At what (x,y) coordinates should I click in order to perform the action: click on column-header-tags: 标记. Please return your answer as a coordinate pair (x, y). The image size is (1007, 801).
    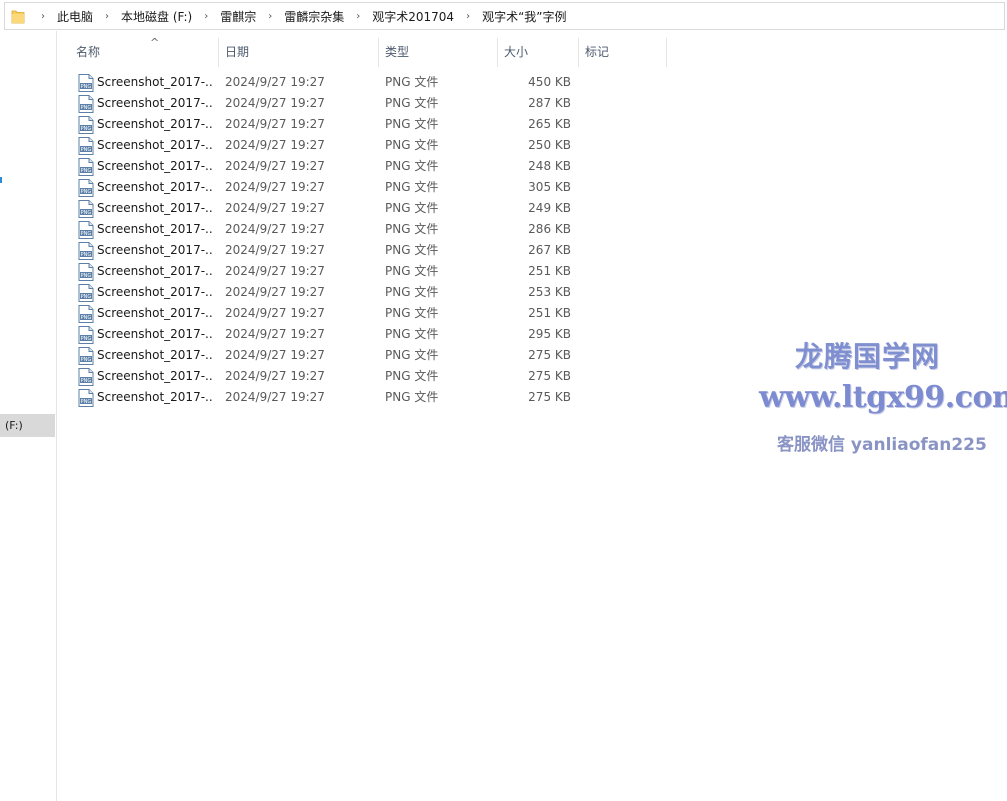
    Looking at the image, I should click on (623, 52).